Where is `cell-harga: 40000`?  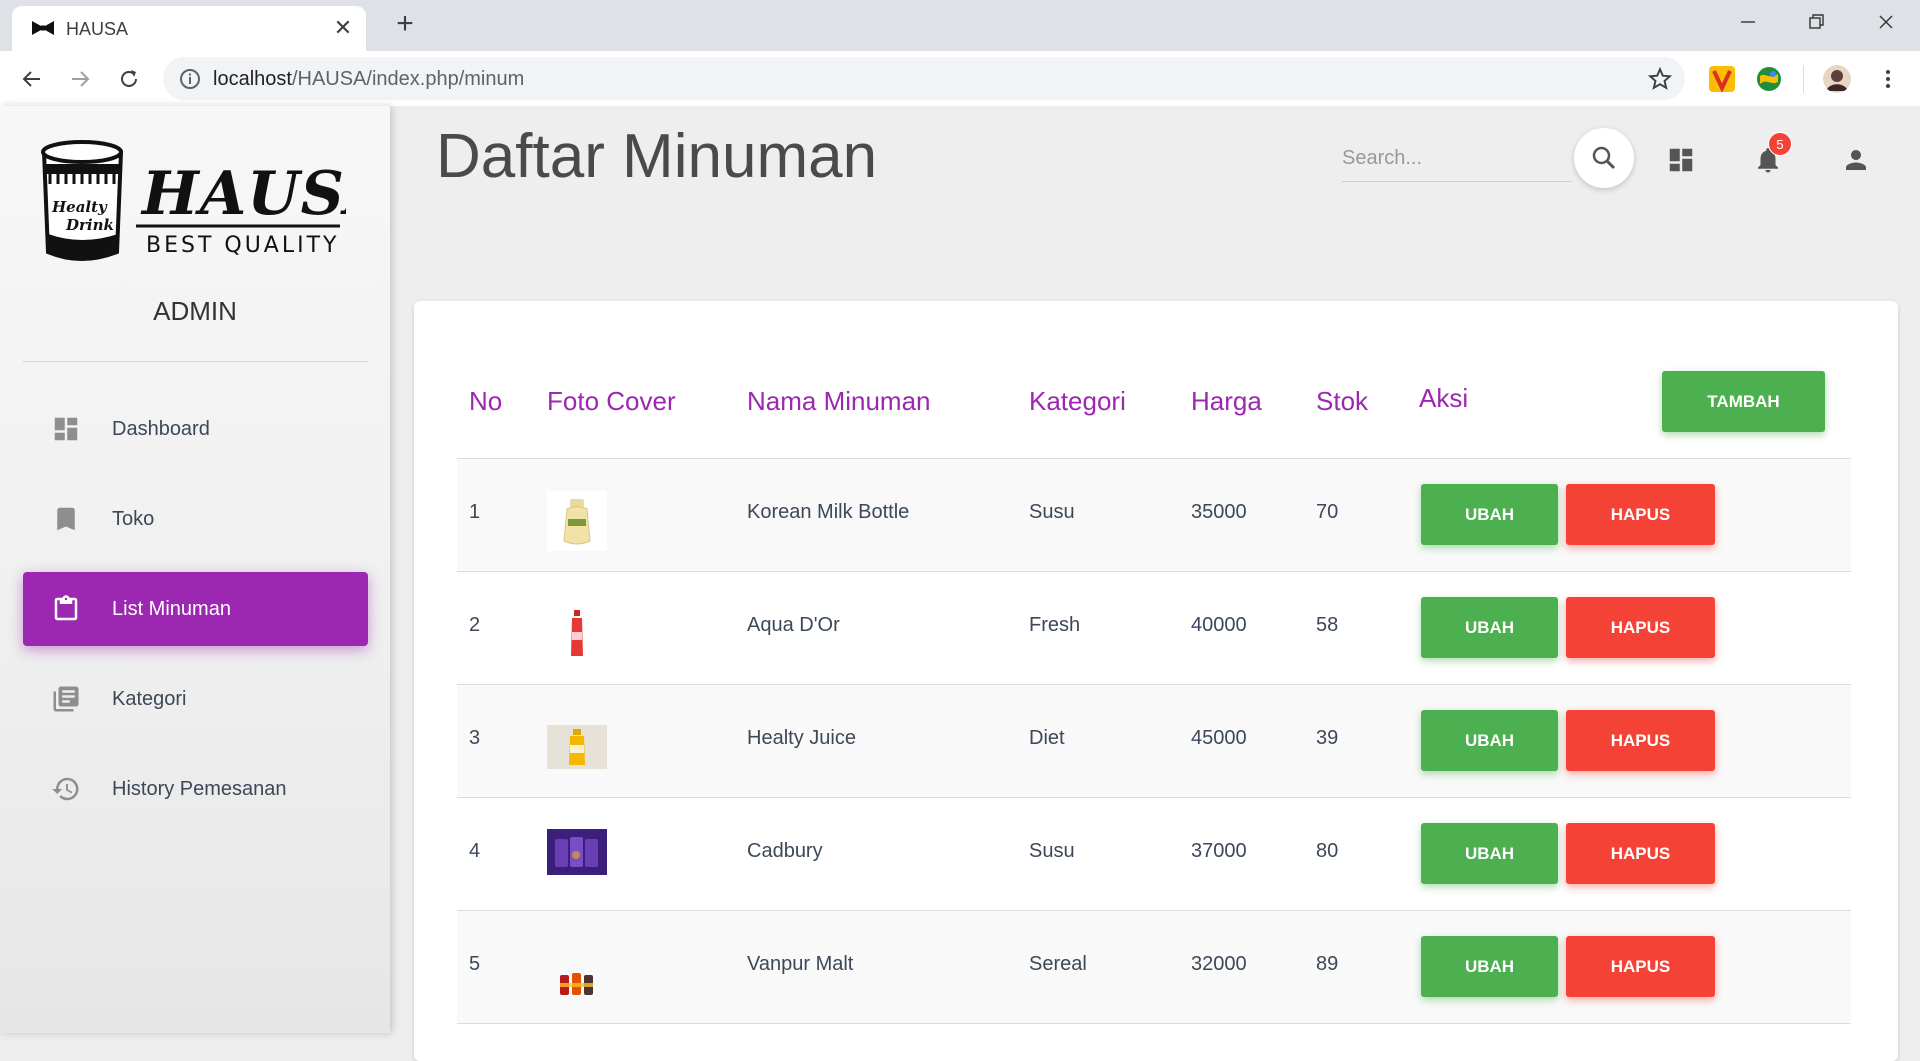
cell-harga: 40000 is located at coordinates (1219, 625).